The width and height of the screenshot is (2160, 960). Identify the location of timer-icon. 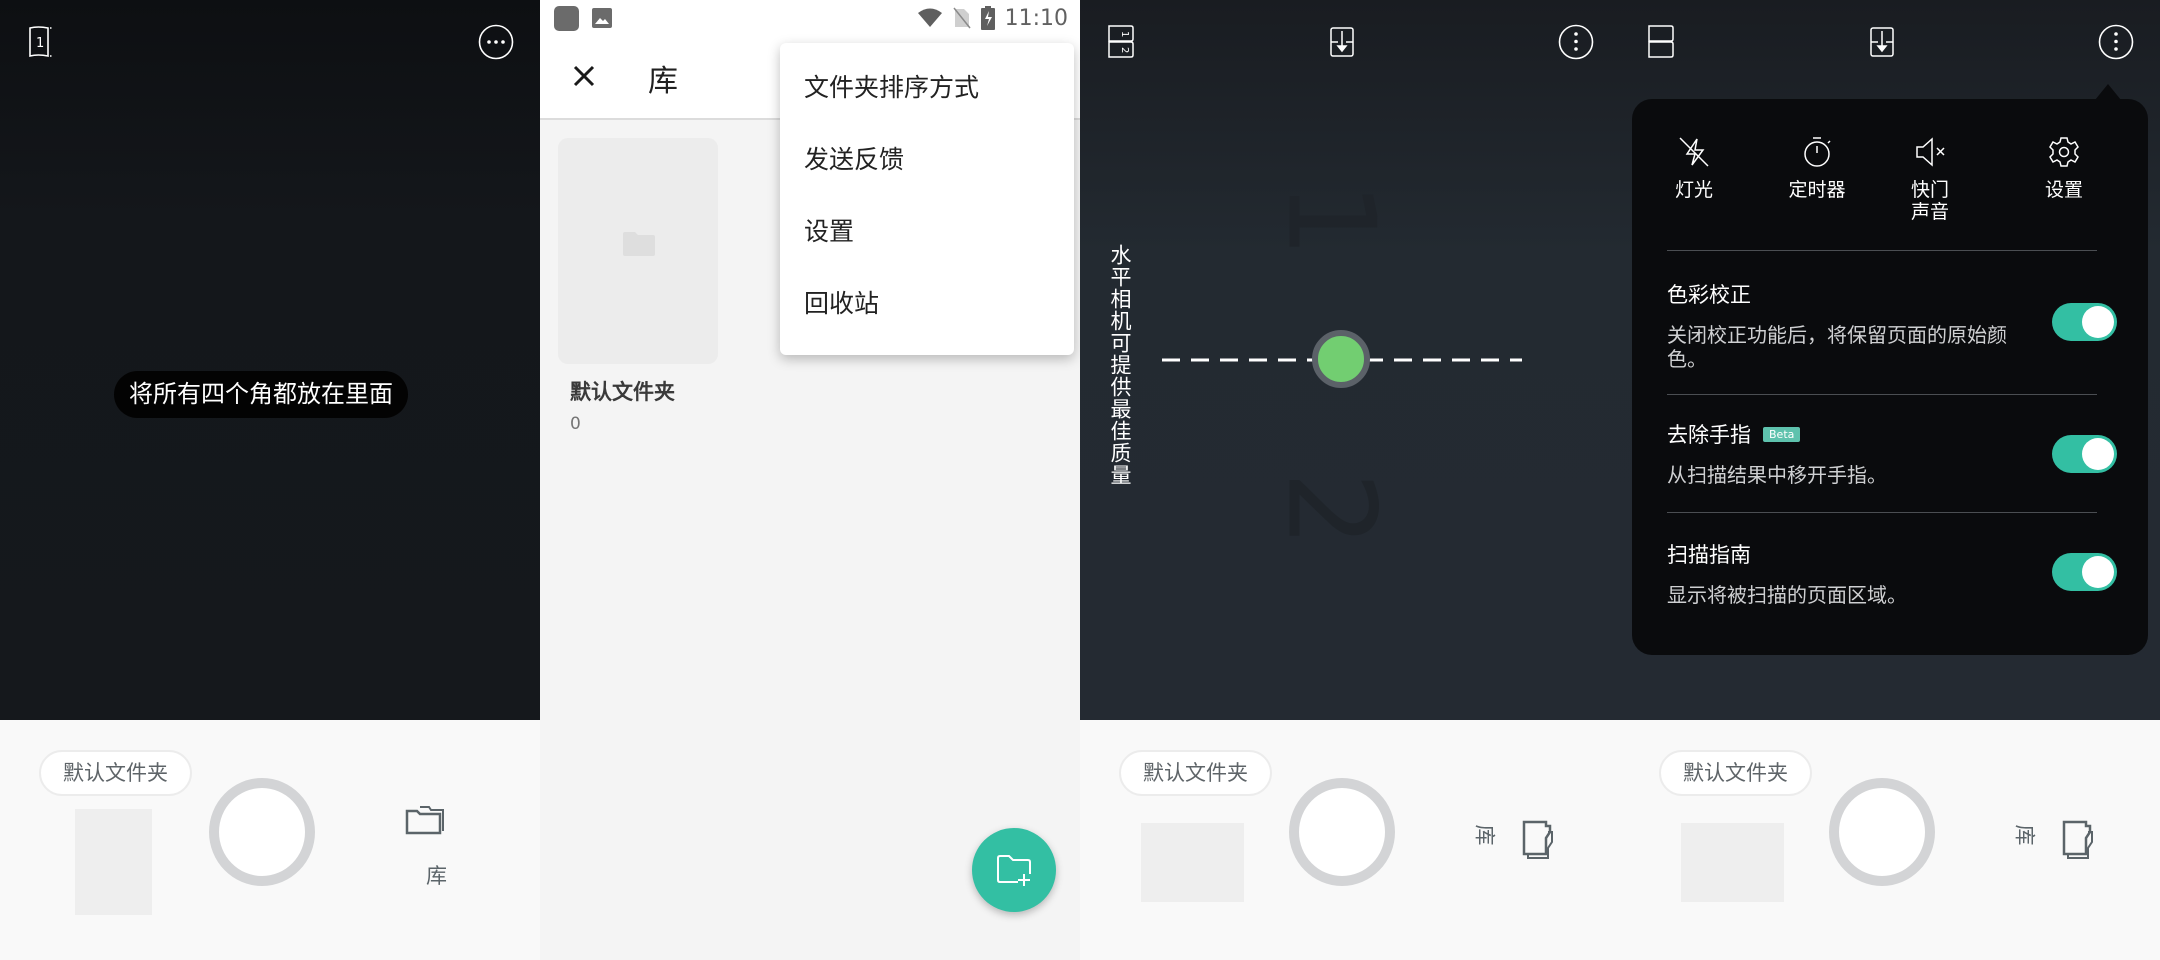
(1817, 152).